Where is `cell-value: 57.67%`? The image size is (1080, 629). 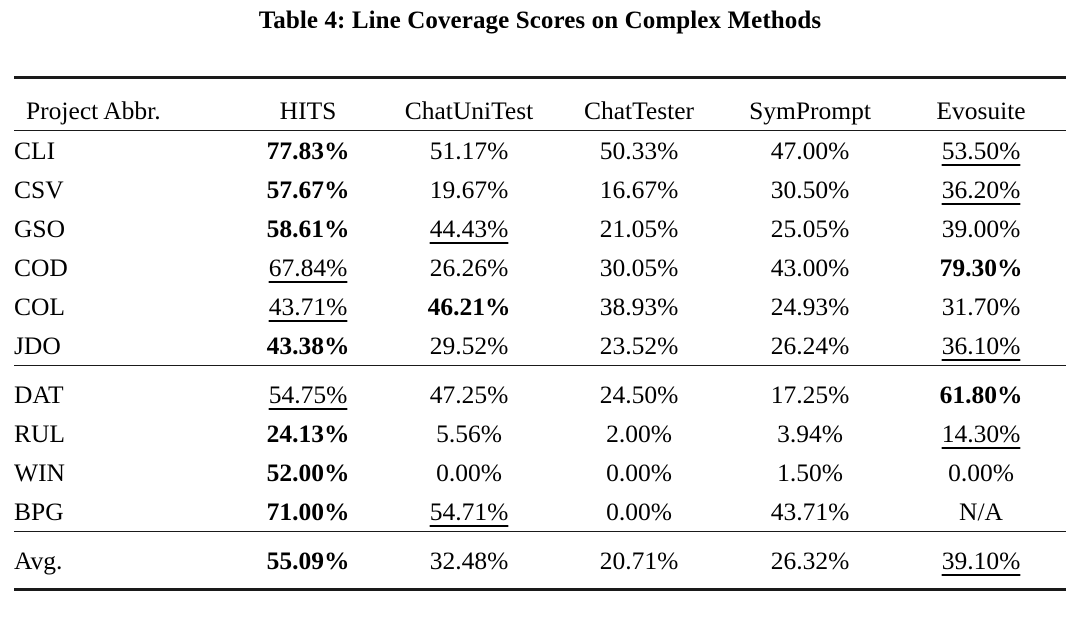
cell-value: 57.67% is located at coordinates (308, 189).